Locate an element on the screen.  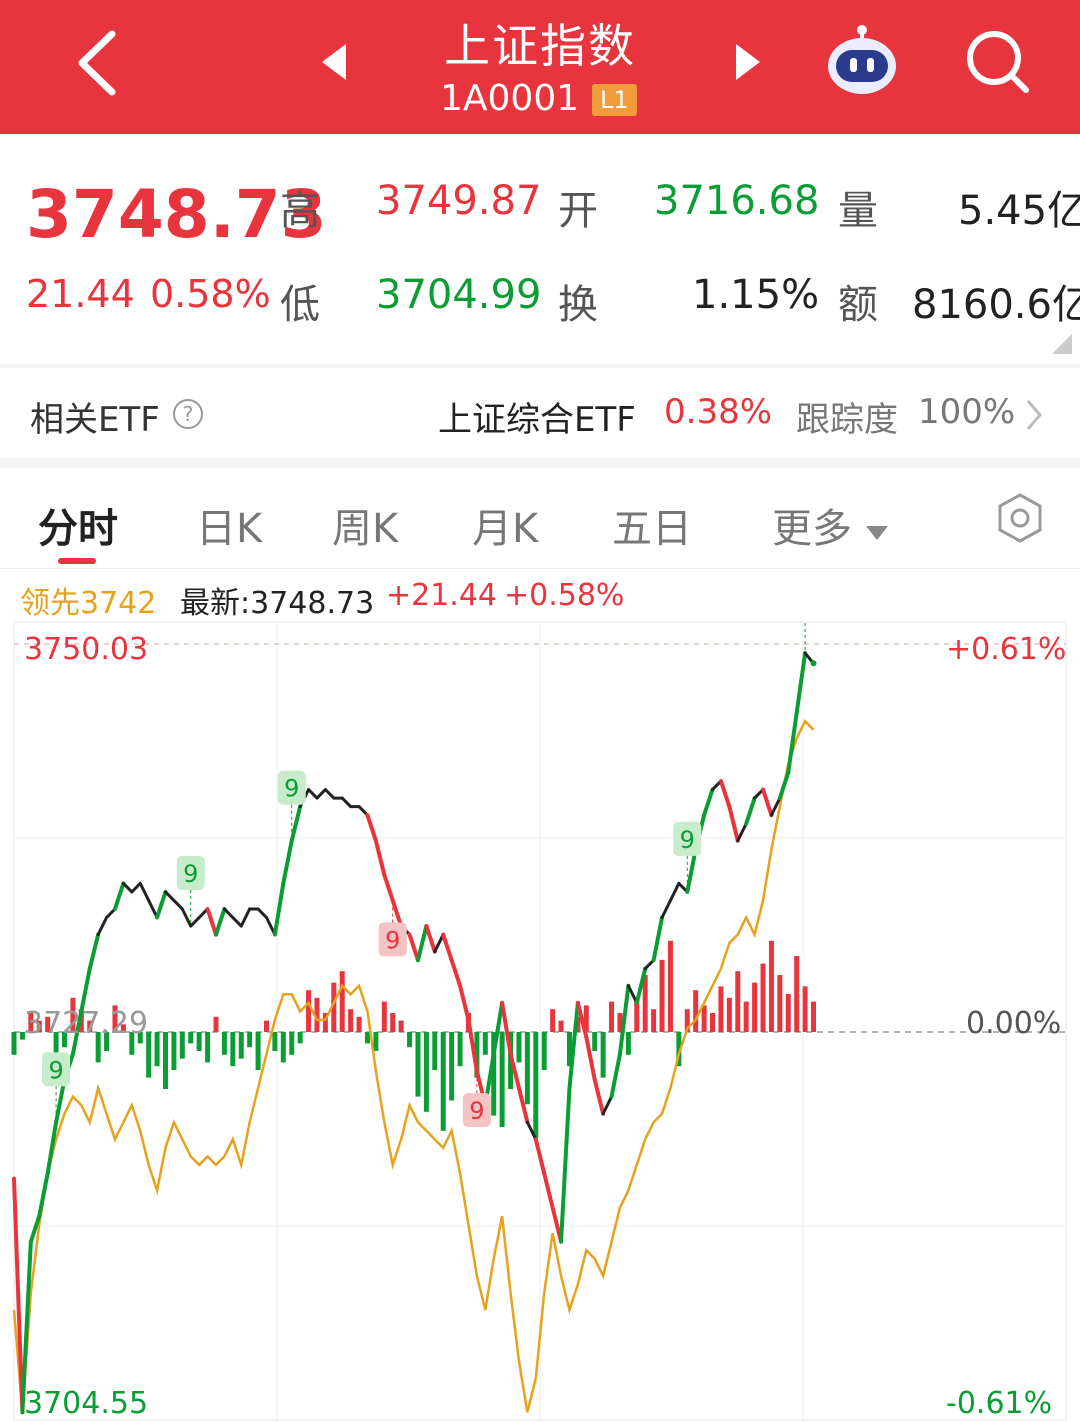
level-badge: L1 is located at coordinates (614, 100).